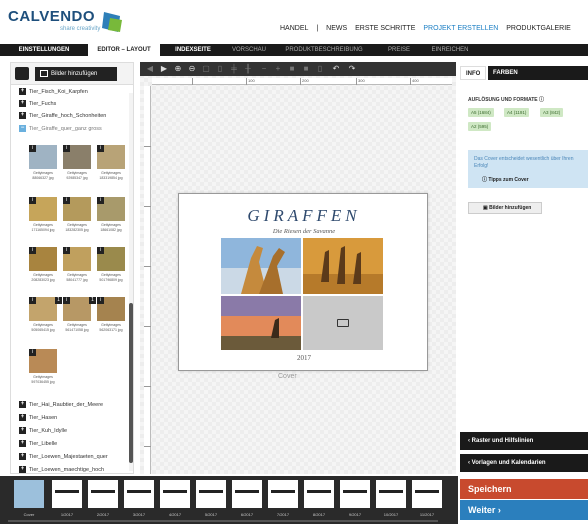 The image size is (588, 524). I want to click on calendar-year: 2017, so click(304, 358).